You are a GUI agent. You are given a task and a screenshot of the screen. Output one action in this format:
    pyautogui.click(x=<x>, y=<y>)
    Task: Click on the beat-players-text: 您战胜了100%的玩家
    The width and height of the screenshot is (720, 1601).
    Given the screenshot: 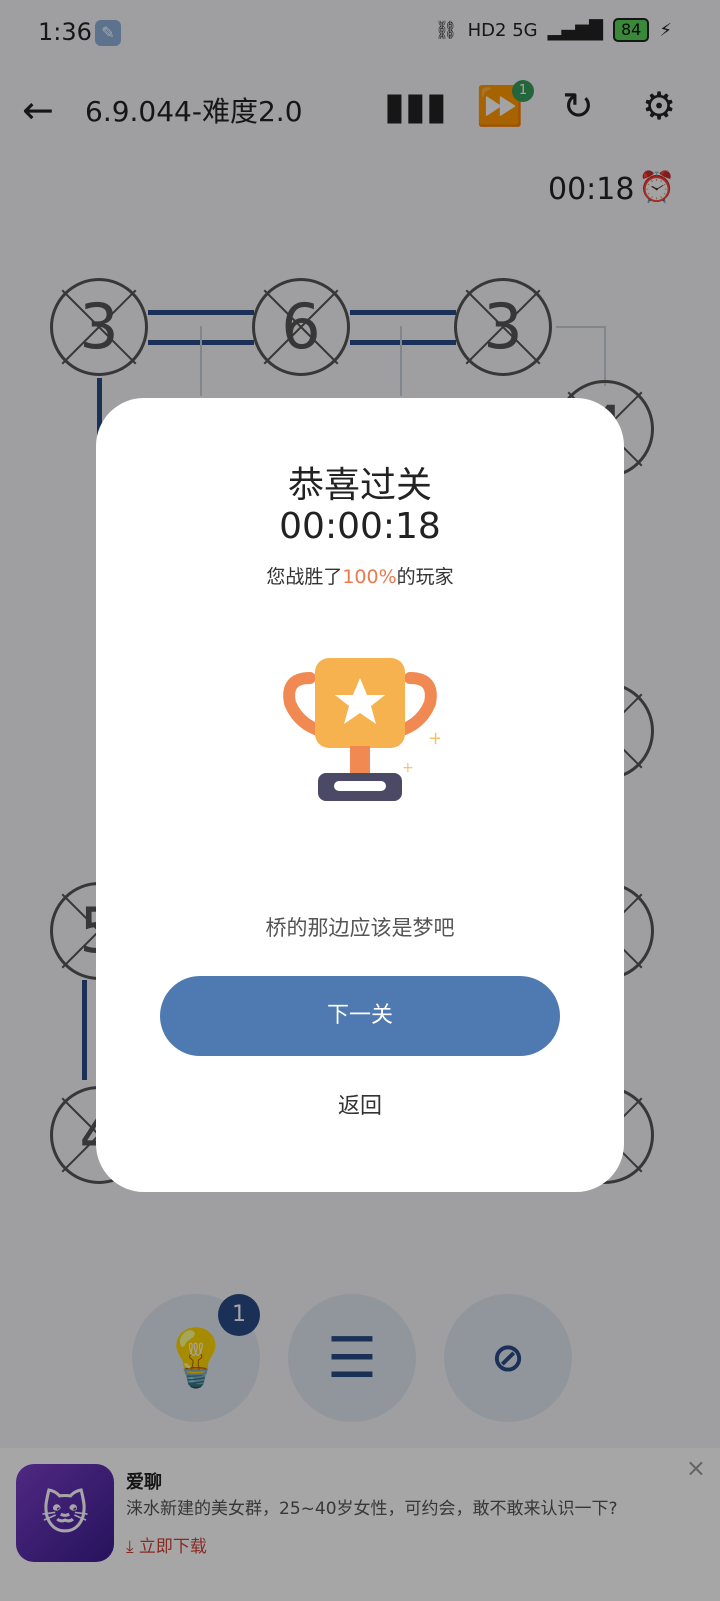 What is the action you would take?
    pyautogui.click(x=360, y=577)
    